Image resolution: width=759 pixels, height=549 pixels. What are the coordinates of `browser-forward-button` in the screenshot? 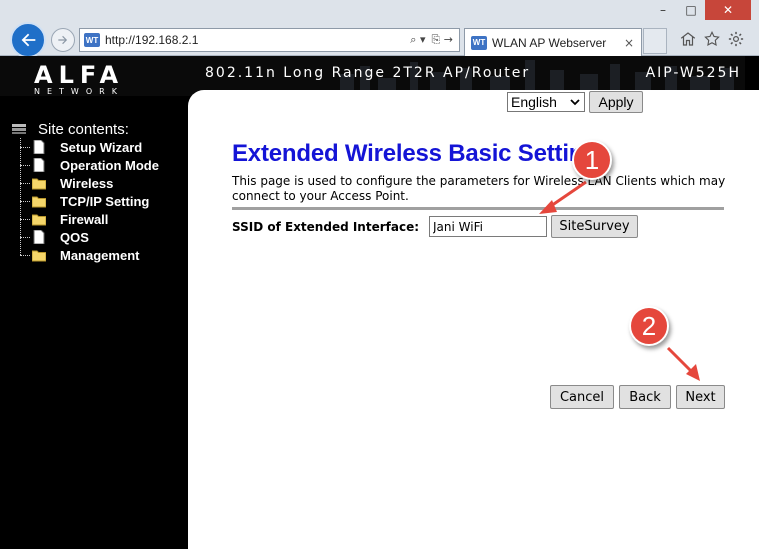 It's located at (63, 40).